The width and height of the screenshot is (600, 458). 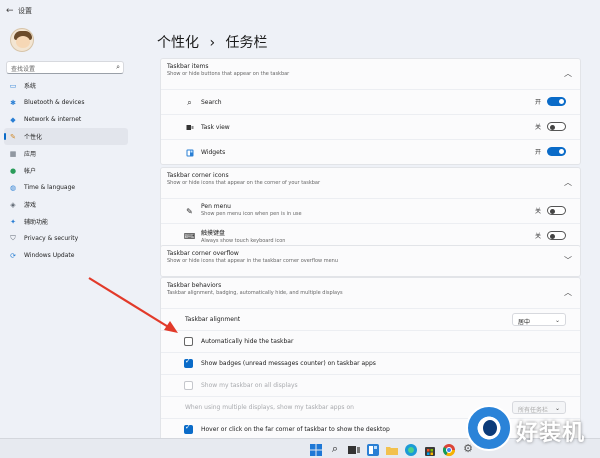 I want to click on breadcrumb-current: 任务栏, so click(x=246, y=43).